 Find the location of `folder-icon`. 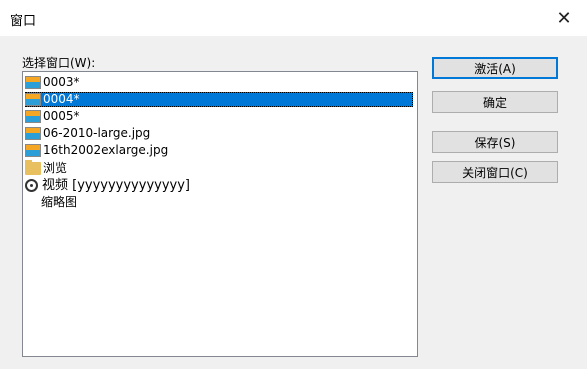

folder-icon is located at coordinates (33, 167).